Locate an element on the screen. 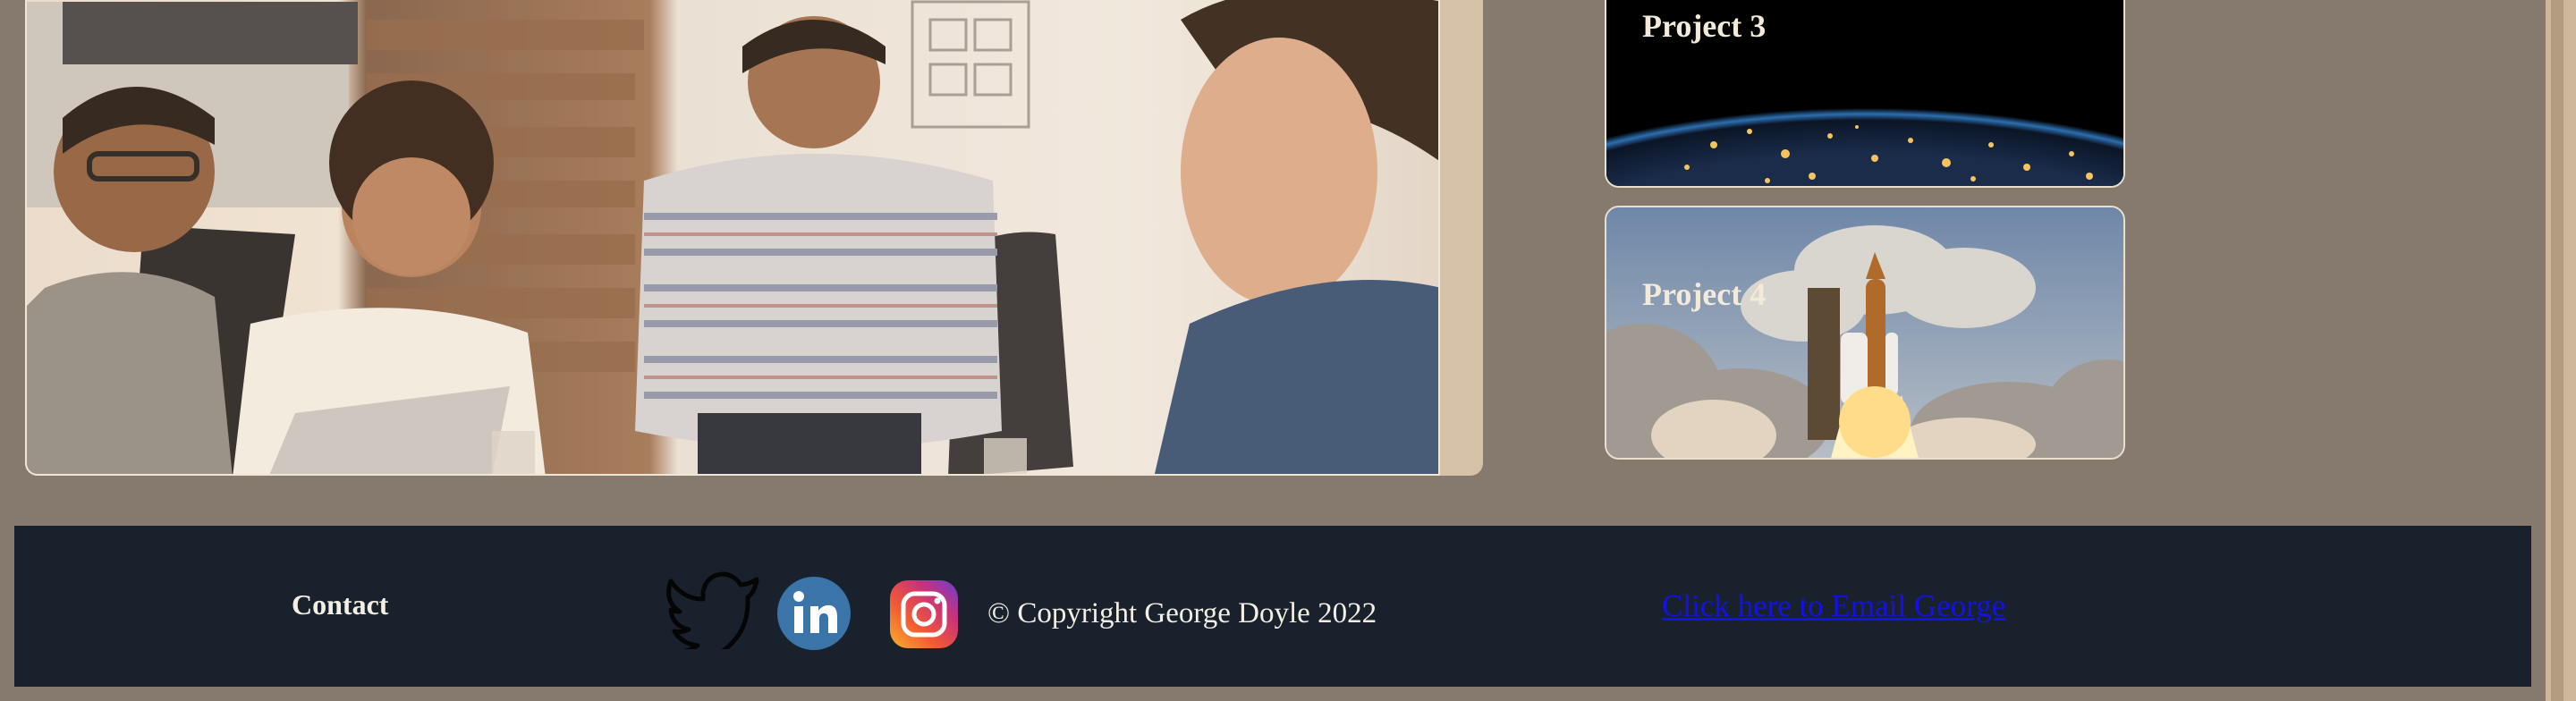 The width and height of the screenshot is (2576, 701). linkedin-icon is located at coordinates (814, 613).